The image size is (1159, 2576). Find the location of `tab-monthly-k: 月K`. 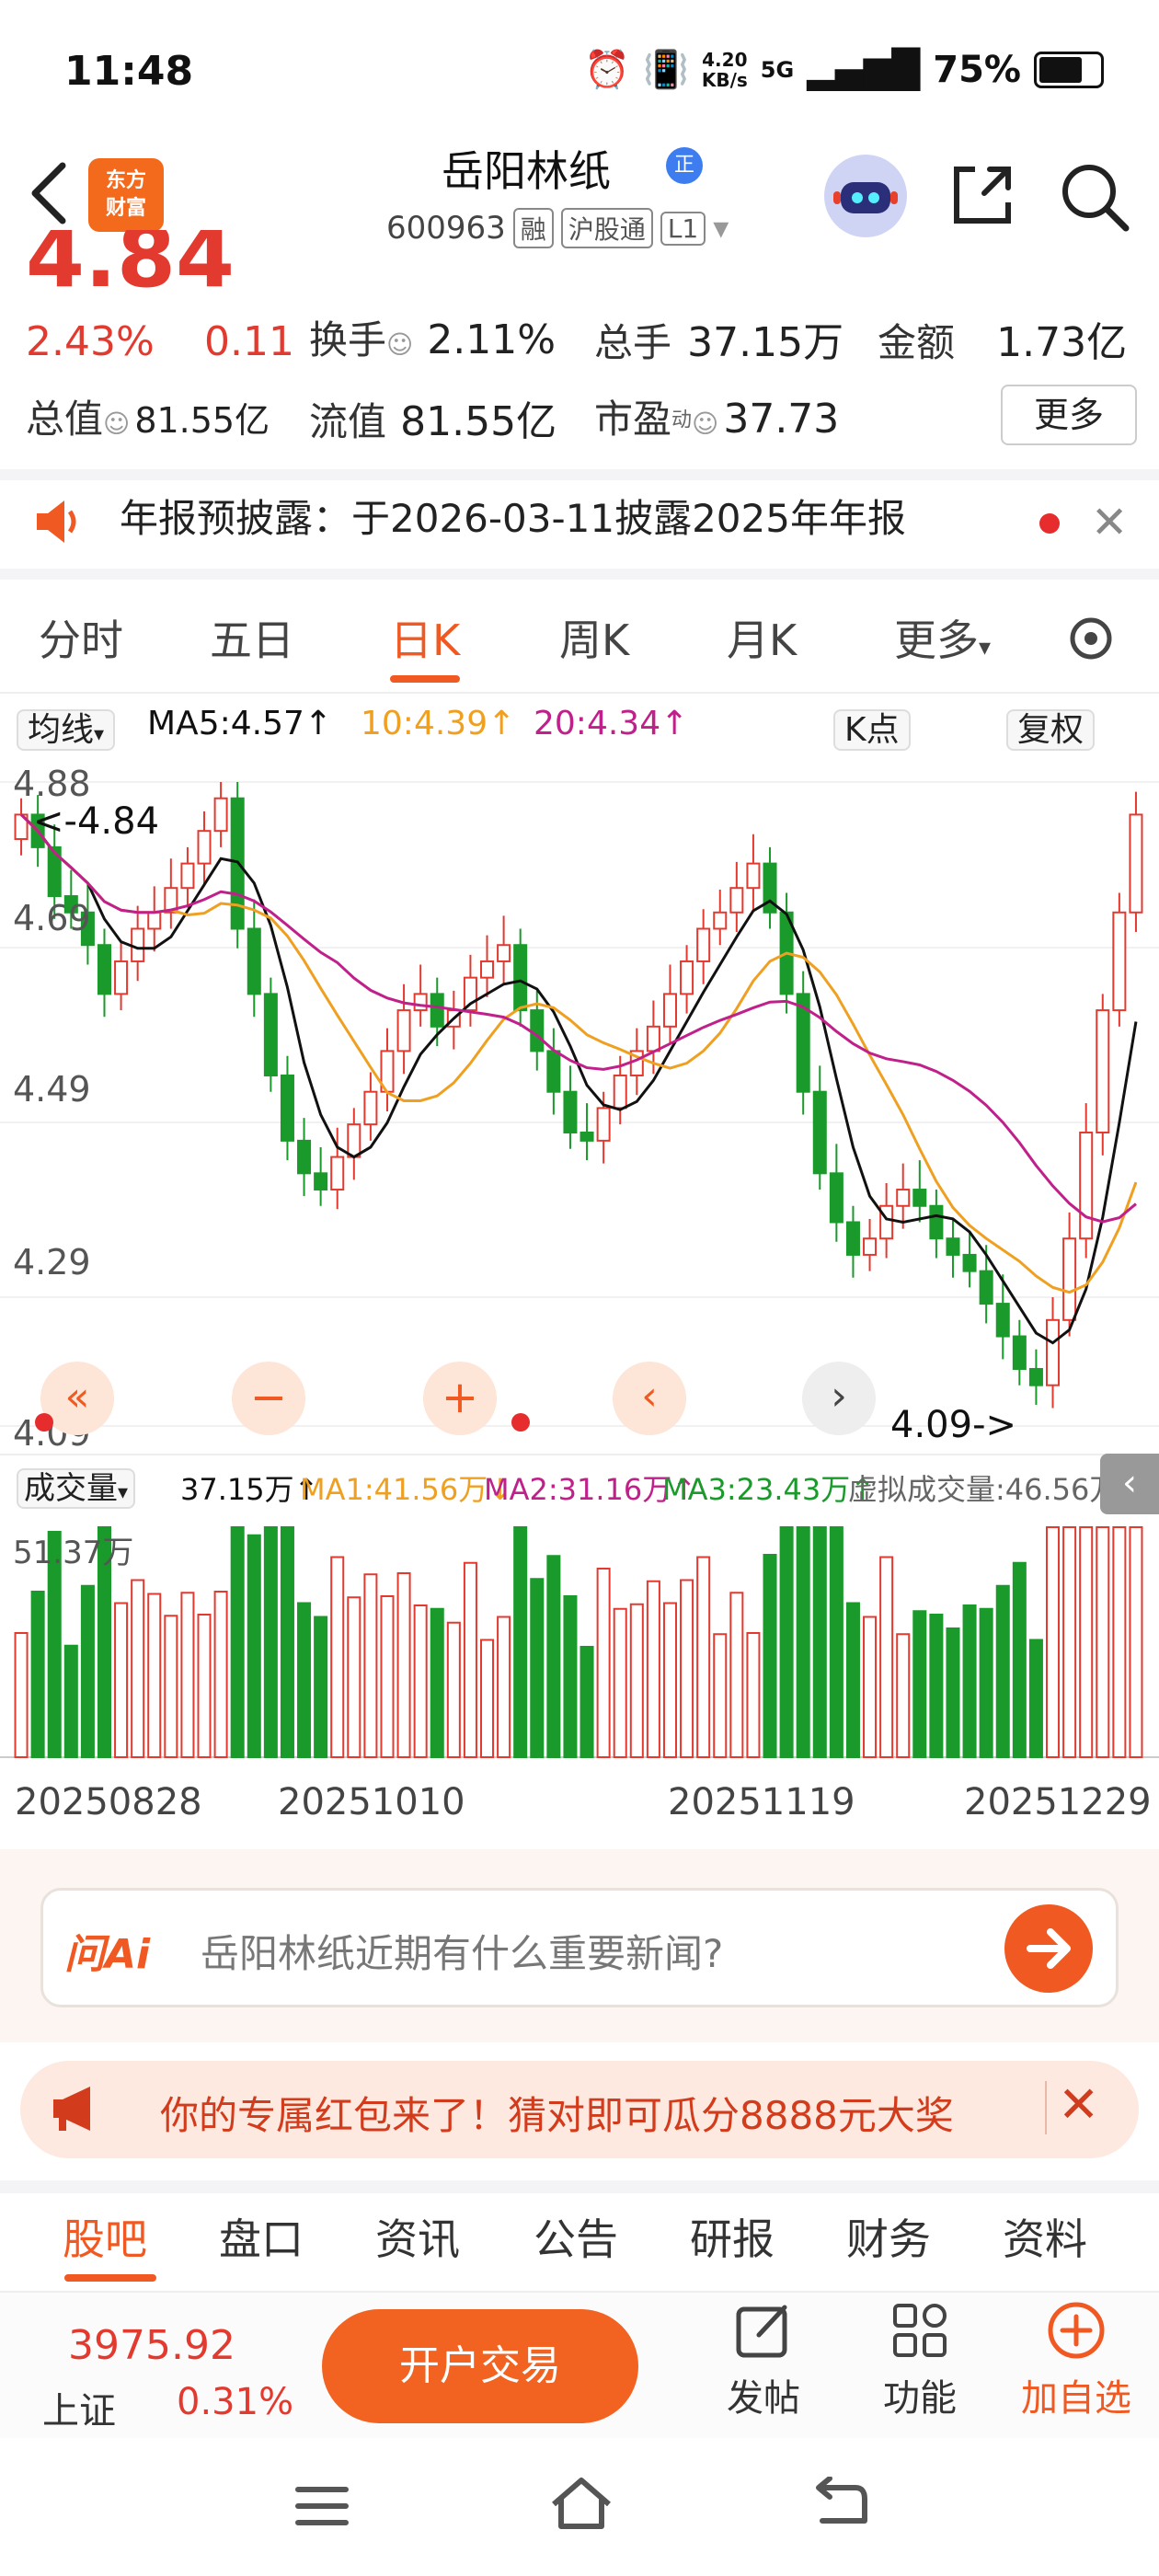

tab-monthly-k: 月K is located at coordinates (762, 637).